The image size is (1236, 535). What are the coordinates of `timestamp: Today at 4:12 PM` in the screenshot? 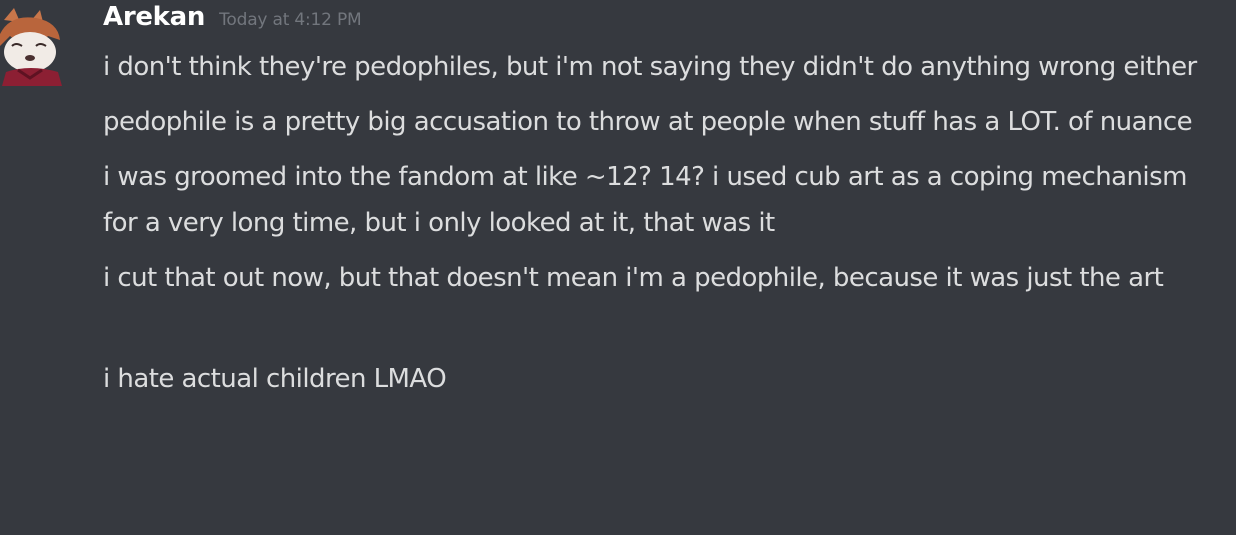 It's located at (290, 20).